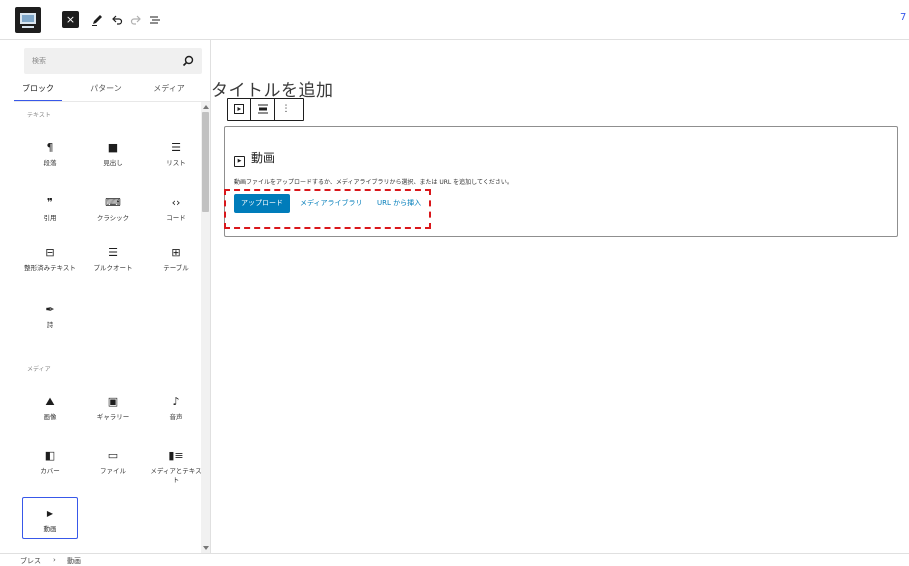  I want to click on site-logo-button, so click(28, 20).